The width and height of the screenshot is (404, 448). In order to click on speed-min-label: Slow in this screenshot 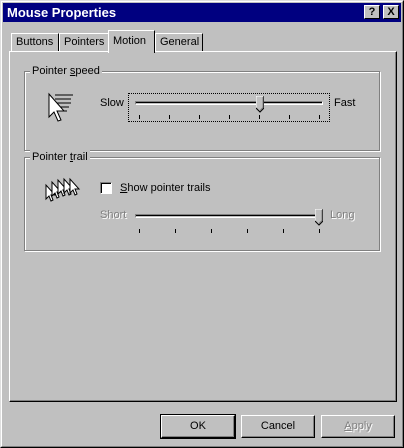, I will do `click(112, 103)`.